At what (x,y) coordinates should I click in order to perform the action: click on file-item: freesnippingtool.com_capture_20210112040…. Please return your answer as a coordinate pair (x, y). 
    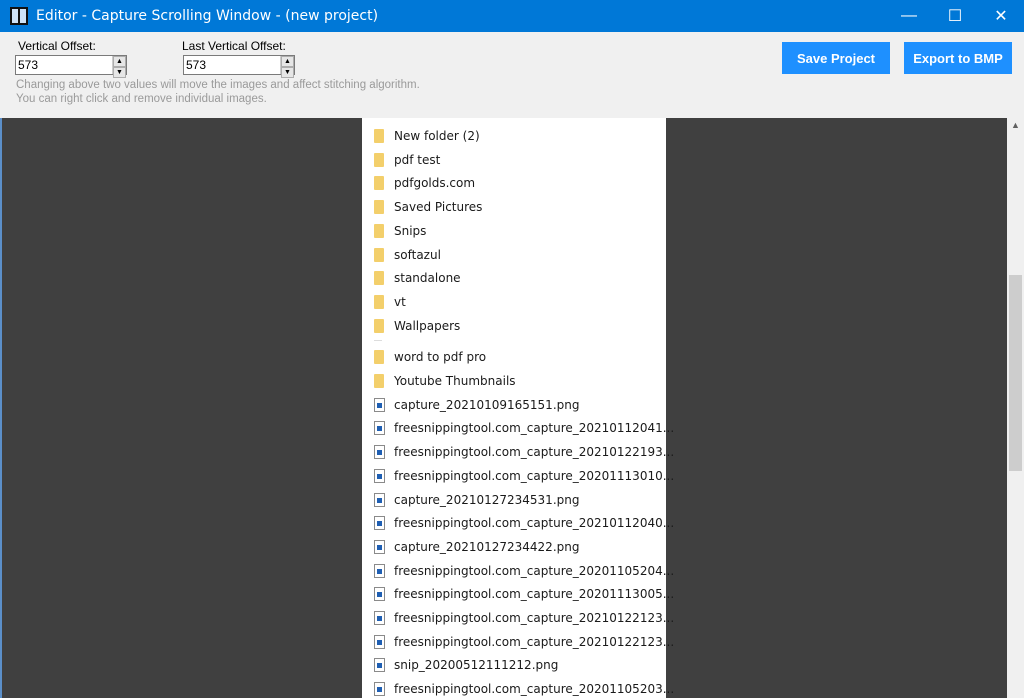
    Looking at the image, I should click on (518, 523).